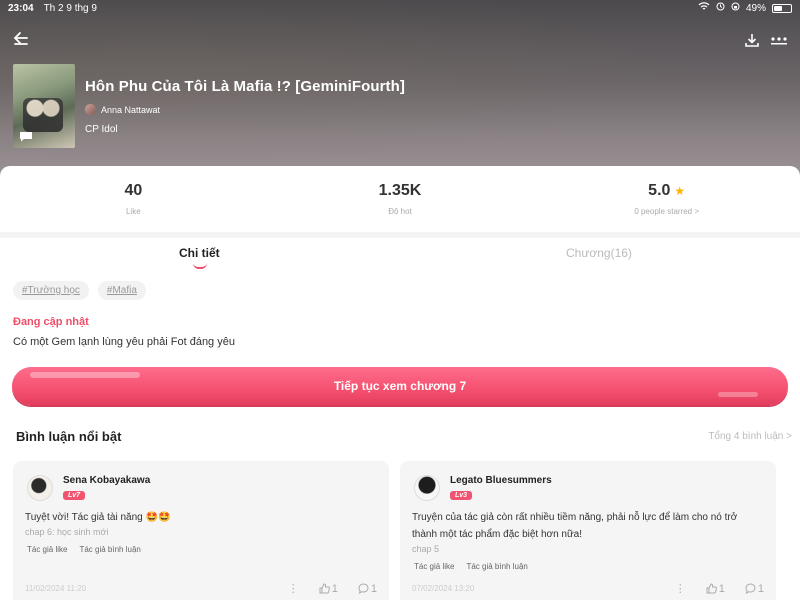 The width and height of the screenshot is (800, 600). I want to click on author-avatar, so click(90, 109).